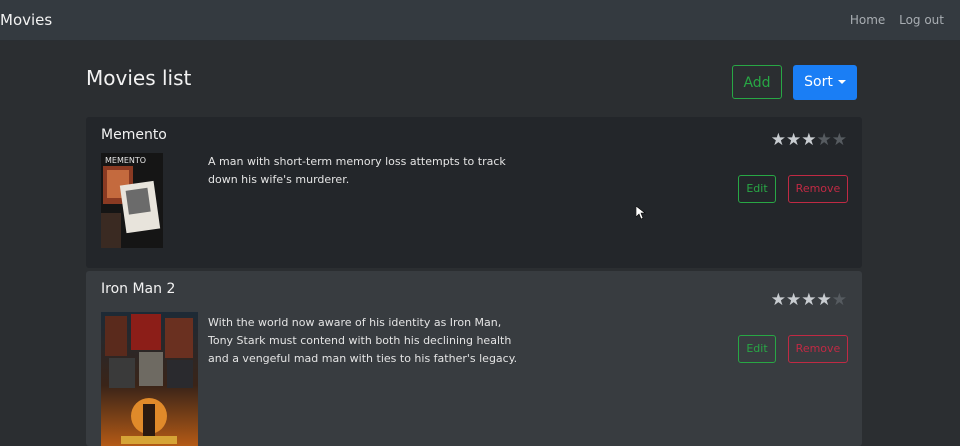 The width and height of the screenshot is (960, 446). I want to click on caret-down-icon, so click(841, 82).